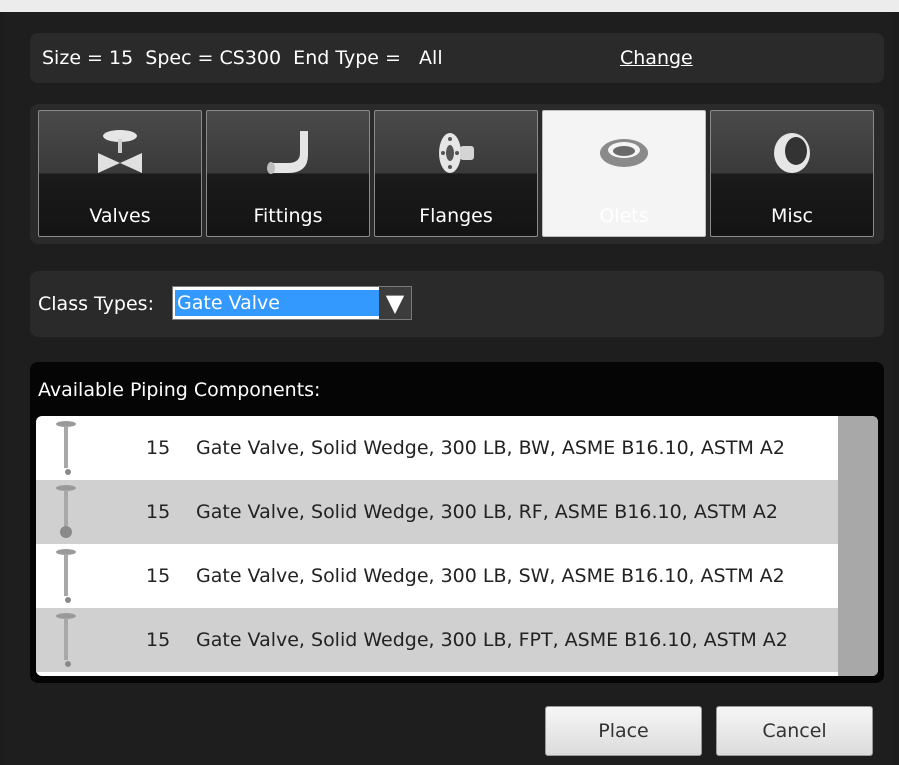  What do you see at coordinates (242, 58) in the screenshot?
I see `selection-info-text: Size = 15 Spec = CS300 End Type = All` at bounding box center [242, 58].